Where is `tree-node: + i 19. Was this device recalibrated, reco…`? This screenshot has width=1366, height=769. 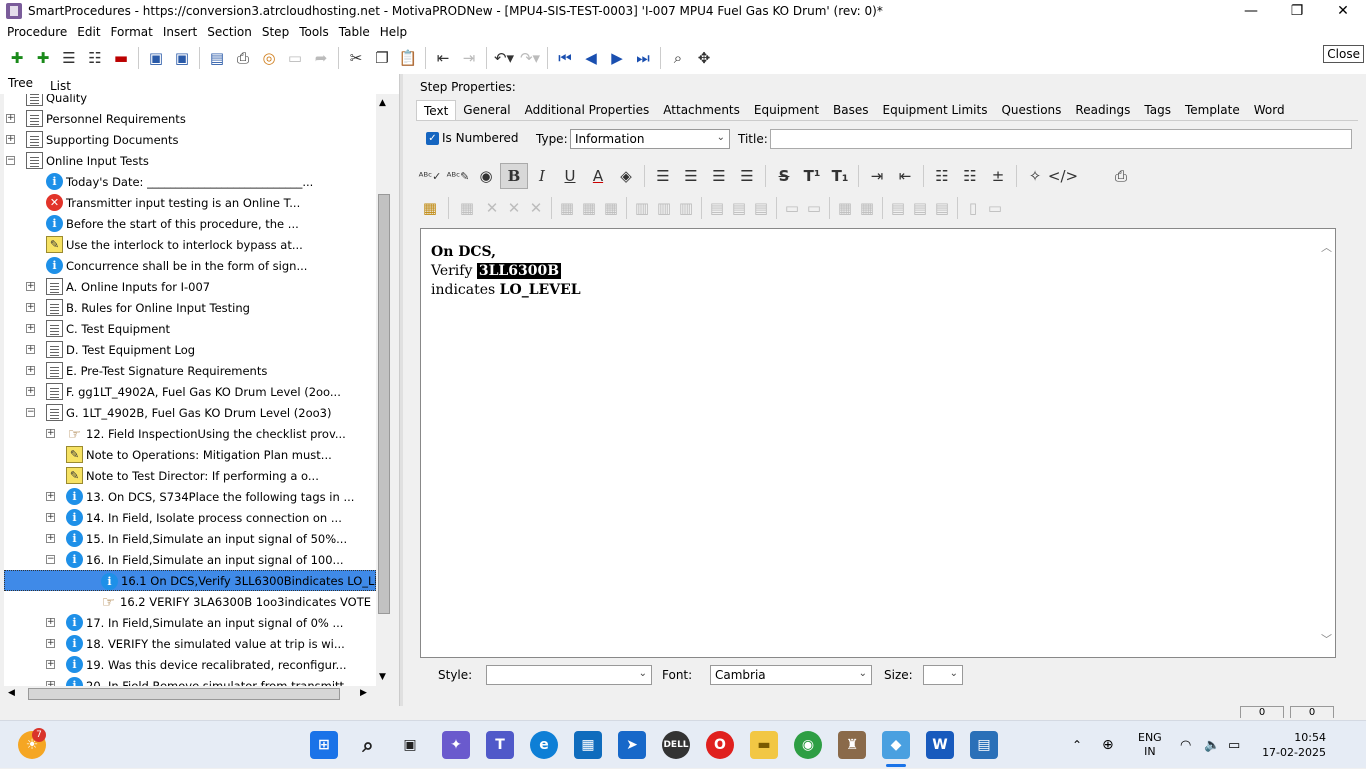
tree-node: + i 19. Was this device recalibrated, reco… is located at coordinates (190, 664).